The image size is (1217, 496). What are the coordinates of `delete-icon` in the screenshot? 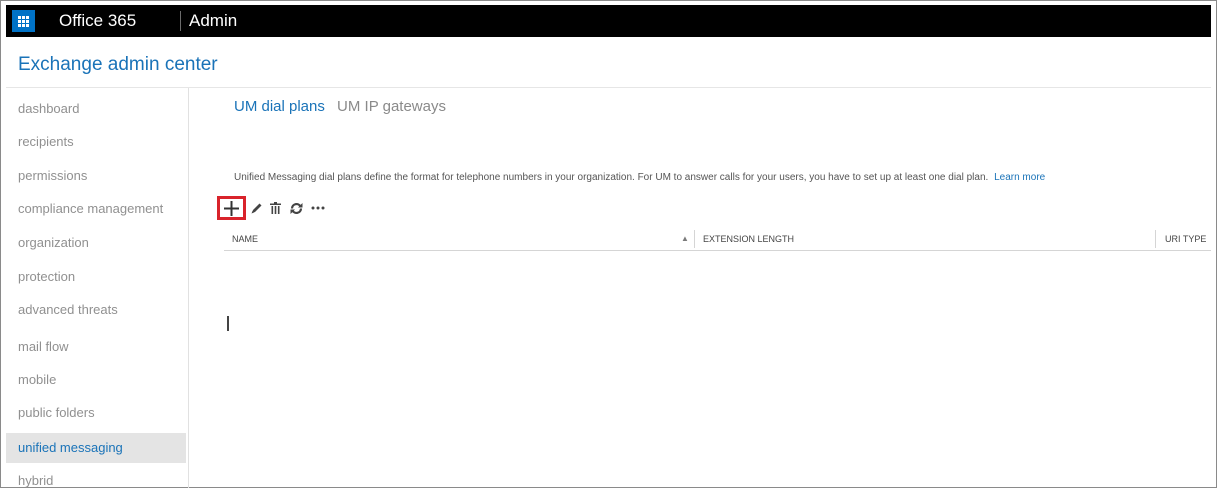 It's located at (275, 208).